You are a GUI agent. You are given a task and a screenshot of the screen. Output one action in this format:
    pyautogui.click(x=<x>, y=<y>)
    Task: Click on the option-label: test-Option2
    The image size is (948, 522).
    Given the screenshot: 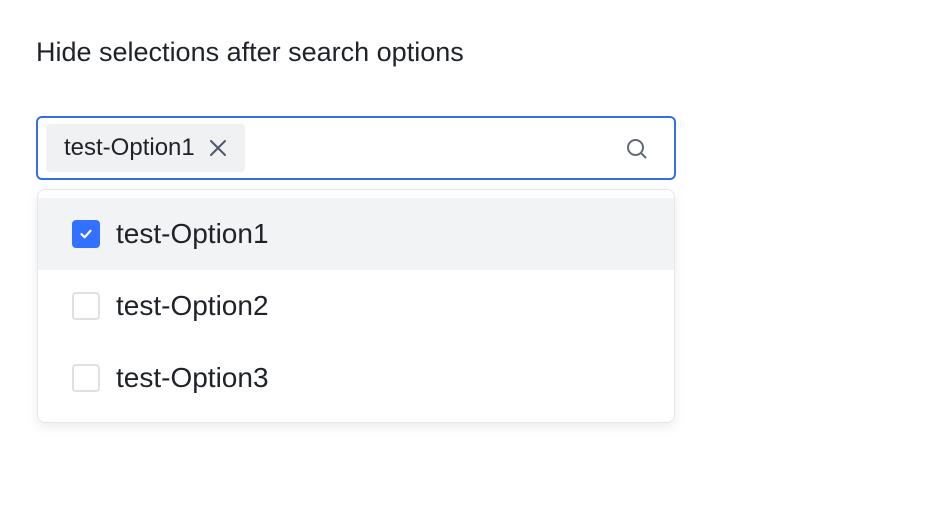 What is the action you would take?
    pyautogui.click(x=192, y=305)
    